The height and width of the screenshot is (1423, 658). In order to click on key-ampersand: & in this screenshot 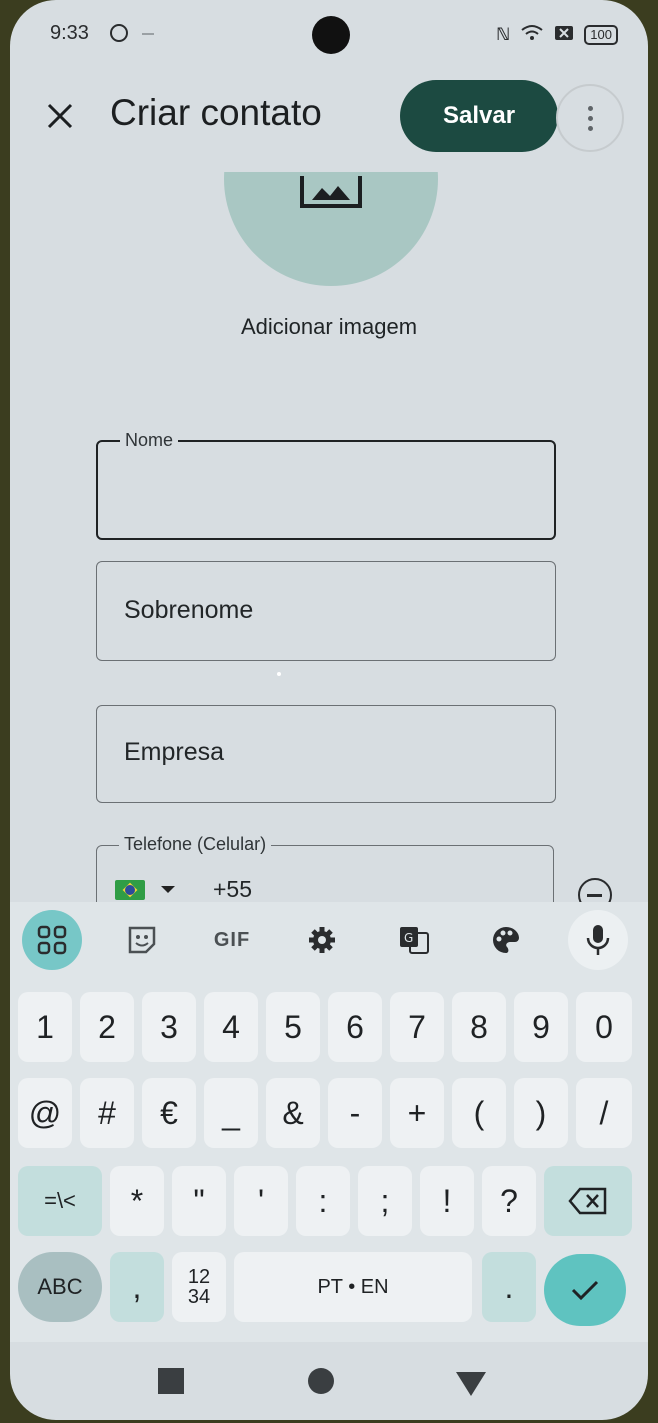, I will do `click(293, 1113)`.